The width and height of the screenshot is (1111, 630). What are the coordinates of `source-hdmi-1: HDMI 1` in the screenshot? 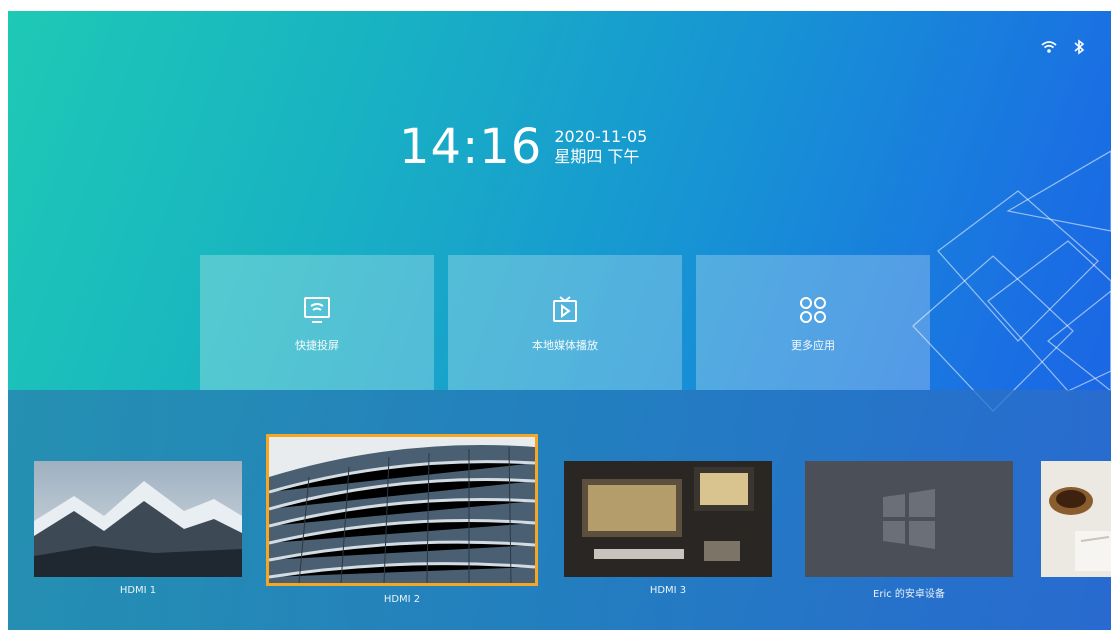 It's located at (138, 528).